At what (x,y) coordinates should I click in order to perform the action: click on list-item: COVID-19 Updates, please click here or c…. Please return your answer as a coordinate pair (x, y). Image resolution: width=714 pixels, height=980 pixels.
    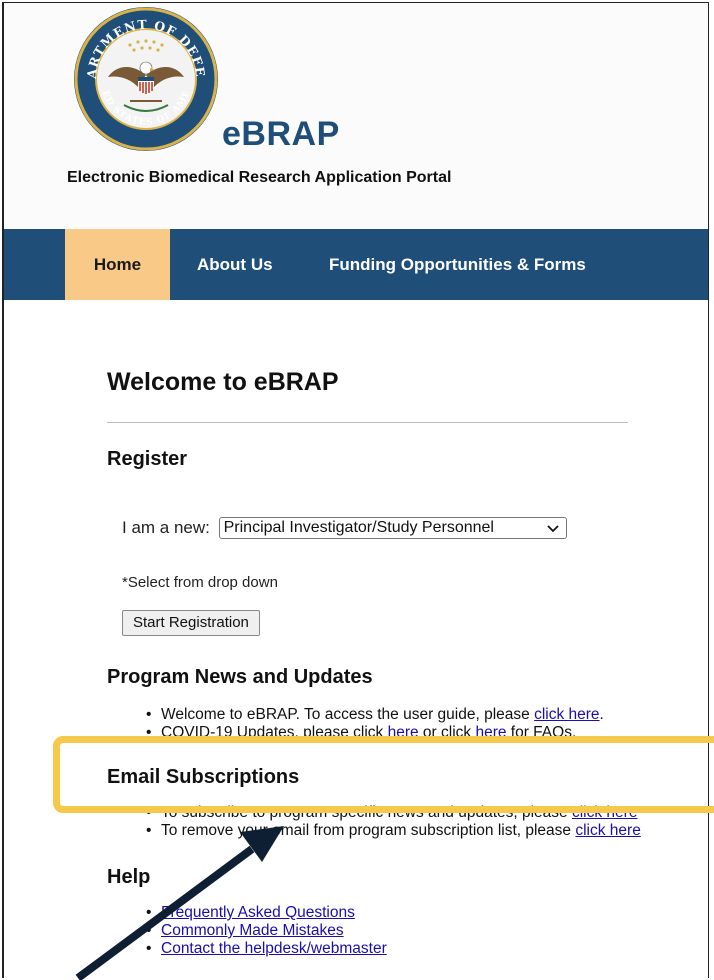
    Looking at the image, I should click on (372, 730).